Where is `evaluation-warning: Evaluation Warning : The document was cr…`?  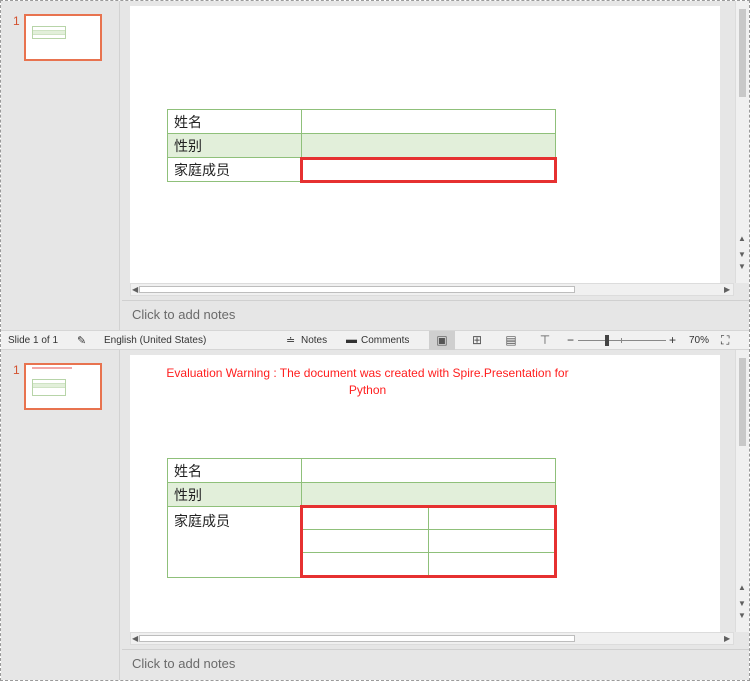 evaluation-warning: Evaluation Warning : The document was cr… is located at coordinates (367, 381).